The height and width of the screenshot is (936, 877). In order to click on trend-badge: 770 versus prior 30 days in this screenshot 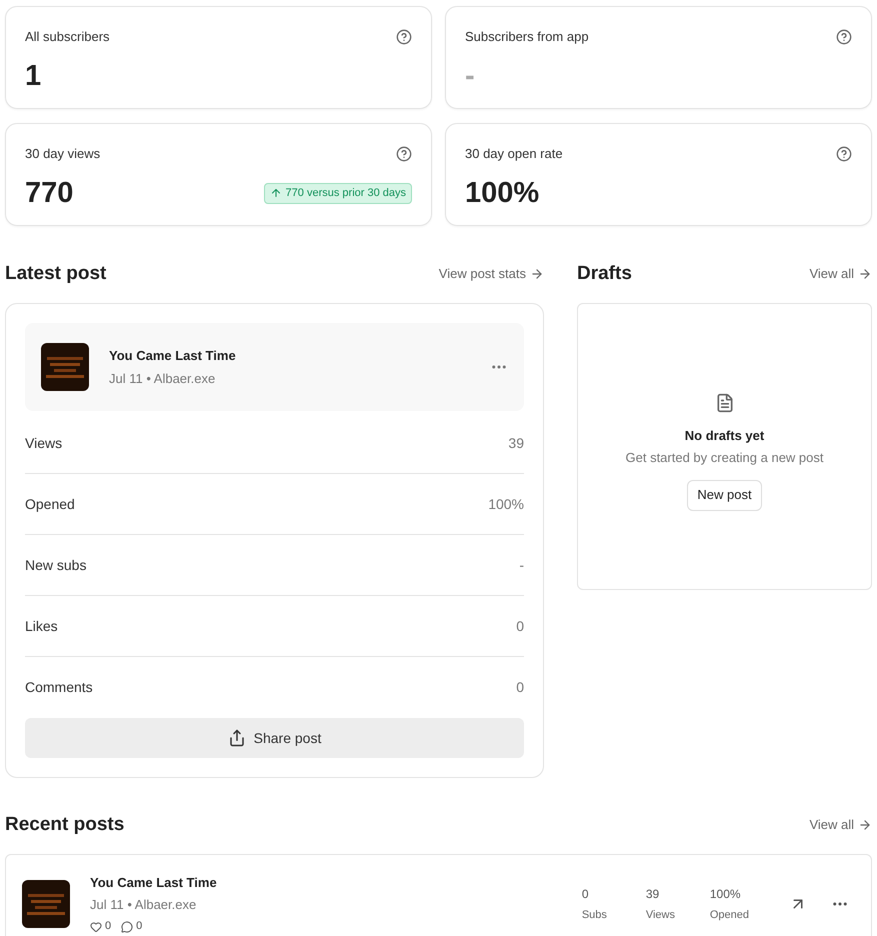, I will do `click(338, 193)`.